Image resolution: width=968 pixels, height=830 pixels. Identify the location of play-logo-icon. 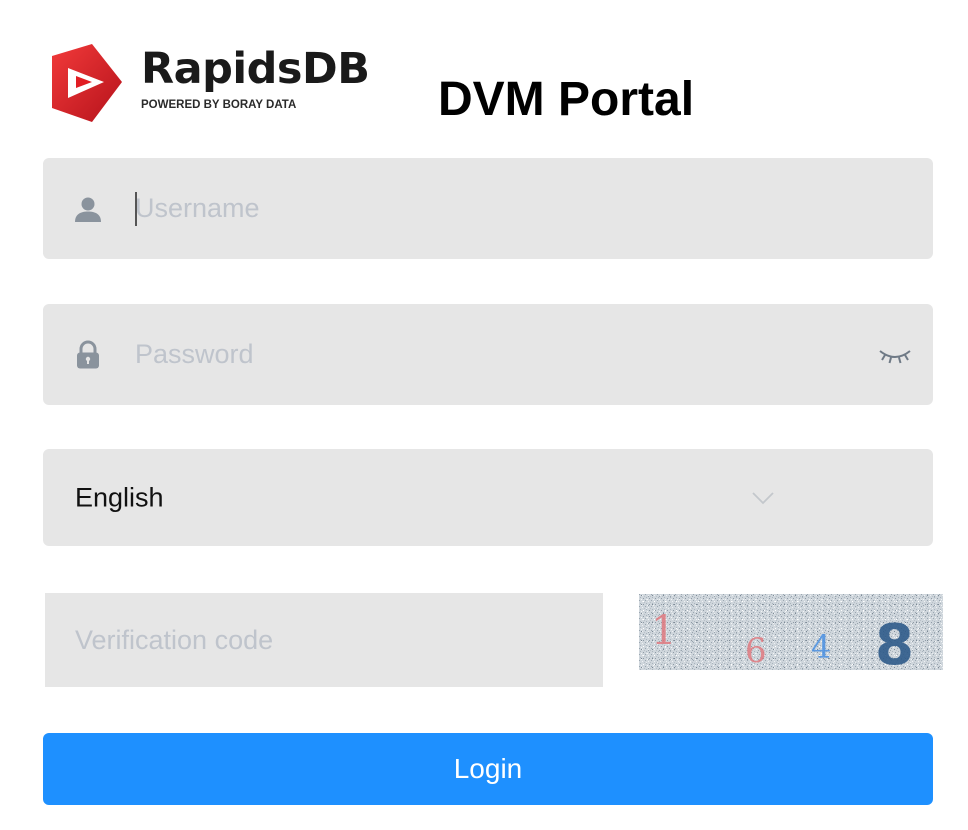
(87, 83).